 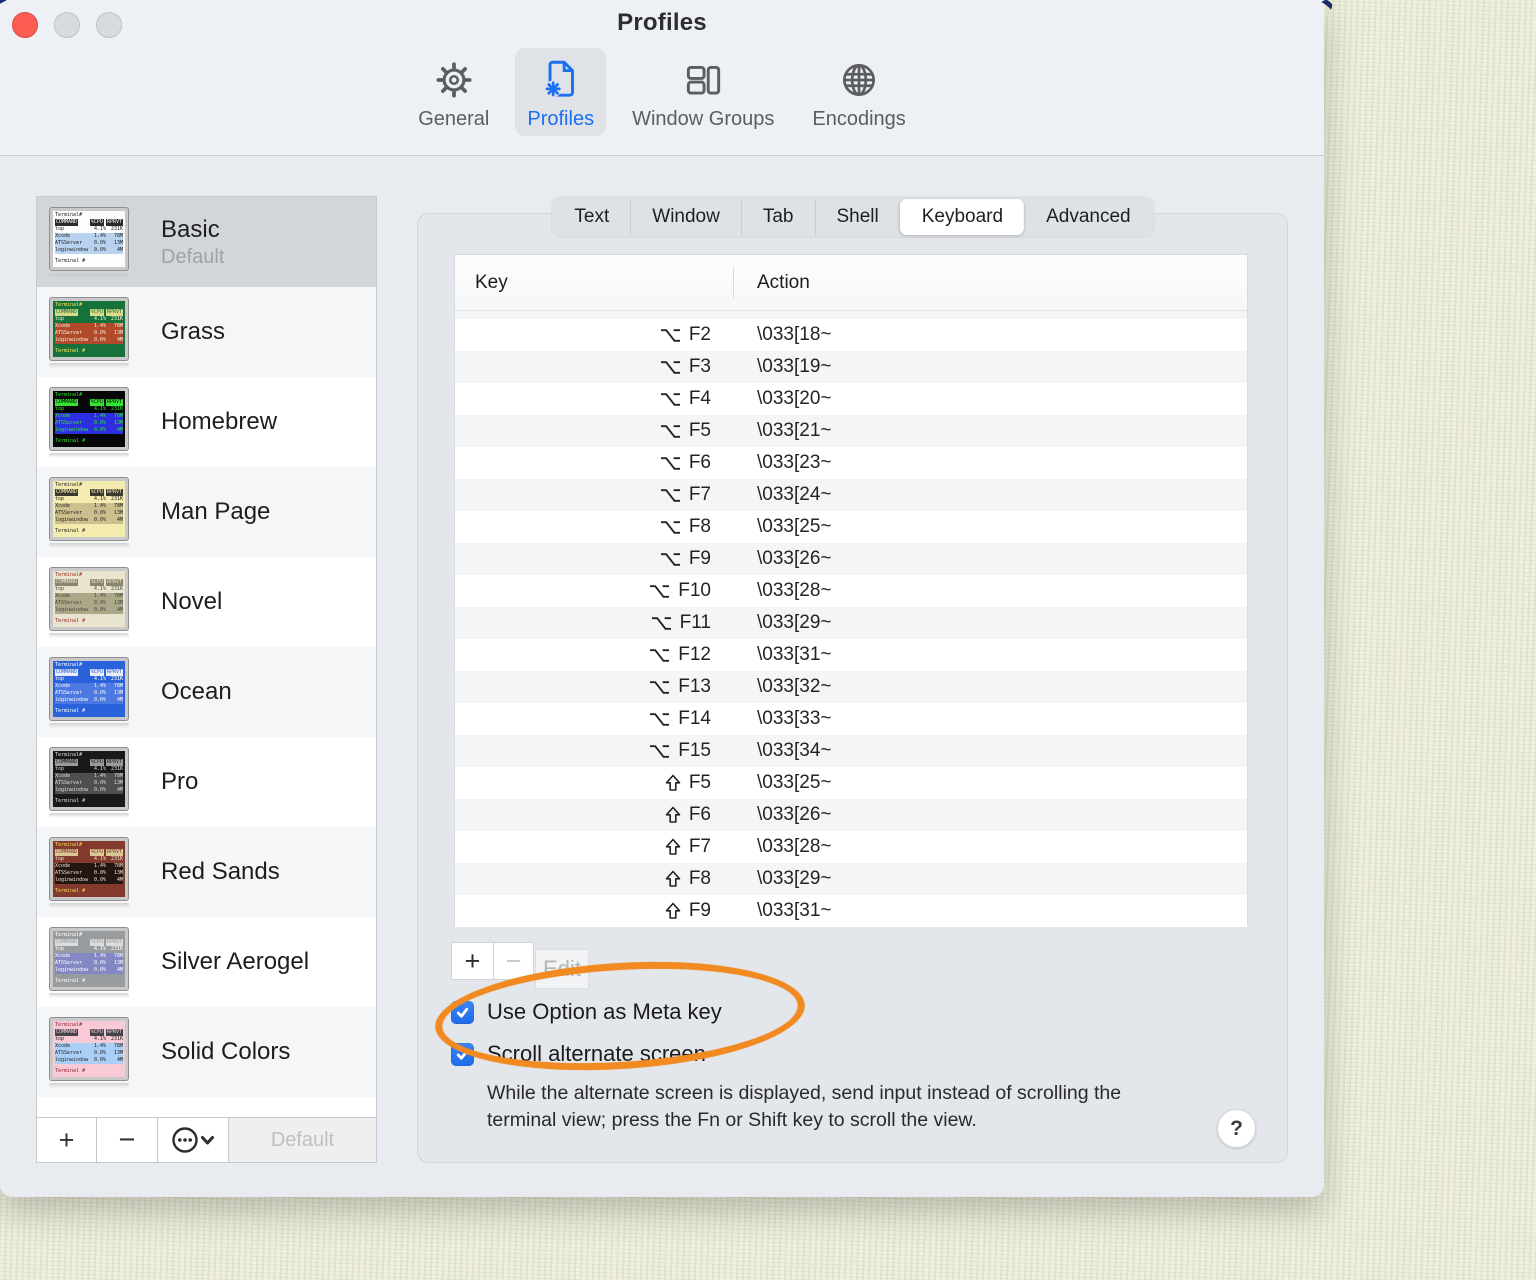 I want to click on key-binding-row: F9 \033[31~, so click(x=851, y=911).